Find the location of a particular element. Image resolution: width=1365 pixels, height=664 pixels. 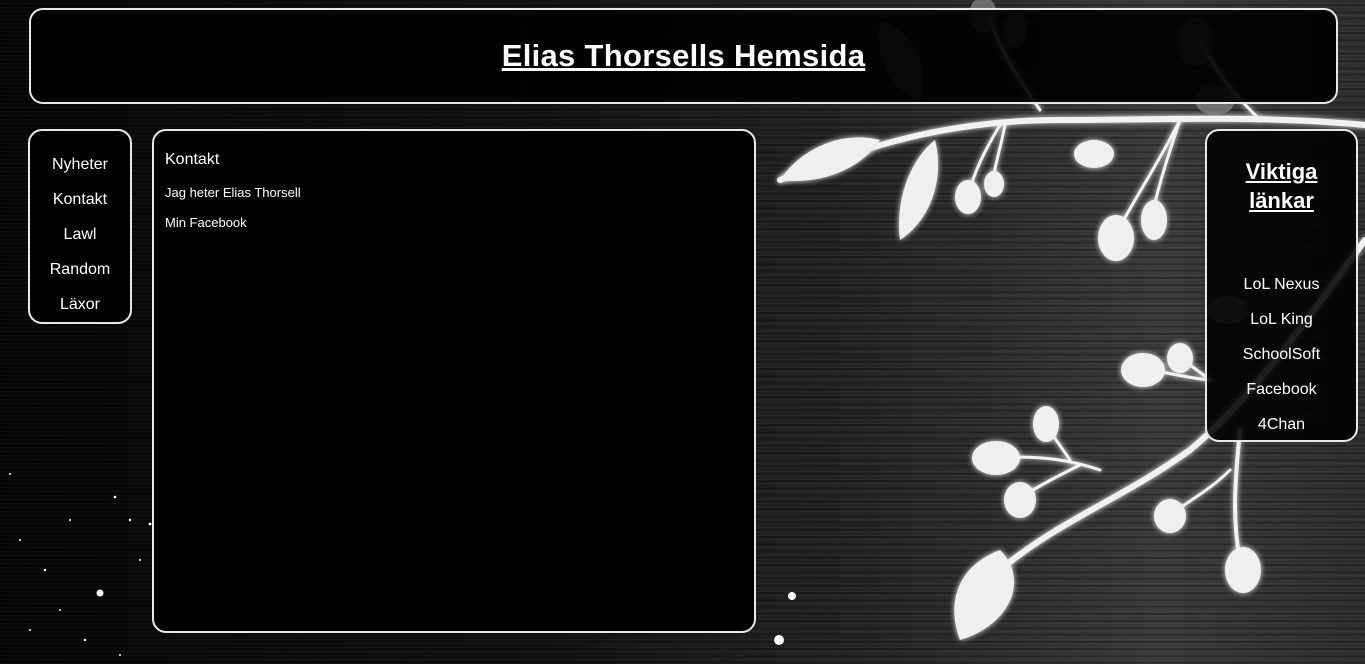

link-schoolsoft: SchoolSoft is located at coordinates (1281, 354).